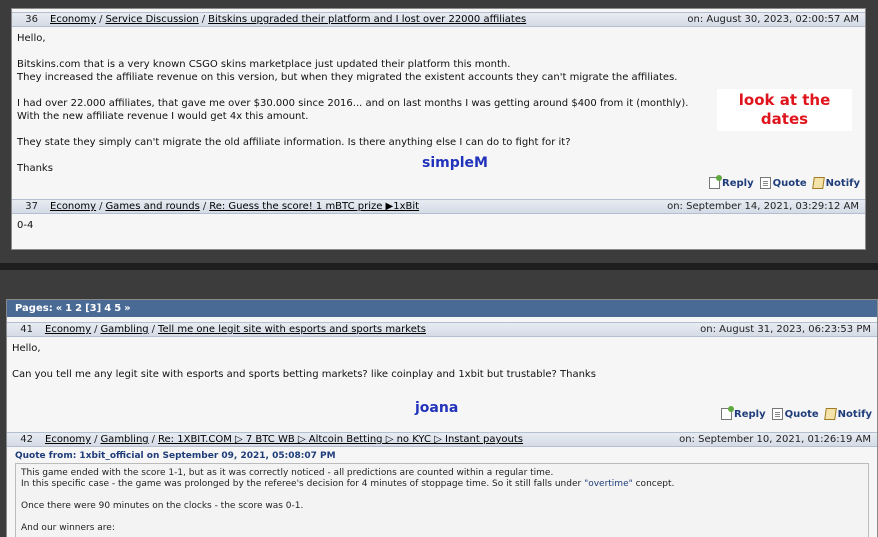 Image resolution: width=878 pixels, height=537 pixels. What do you see at coordinates (608, 484) in the screenshot?
I see `quote-highlight: "overtime"` at bounding box center [608, 484].